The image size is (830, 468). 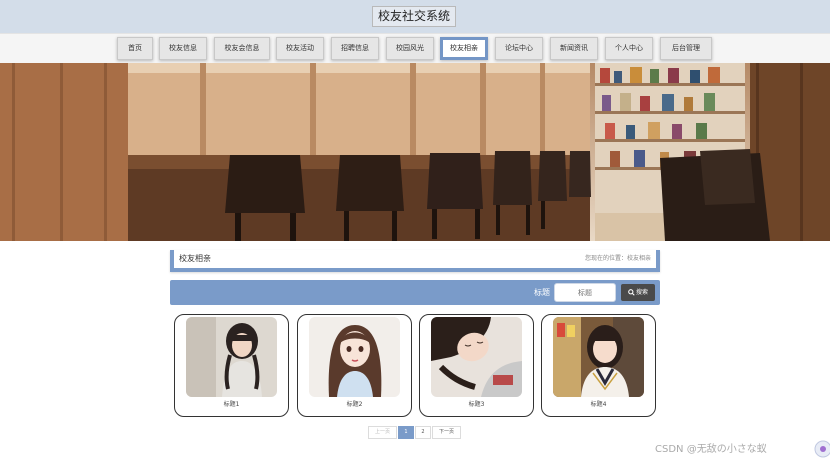 I want to click on nav-item-alumni-dating: 校友相亲, so click(x=464, y=48).